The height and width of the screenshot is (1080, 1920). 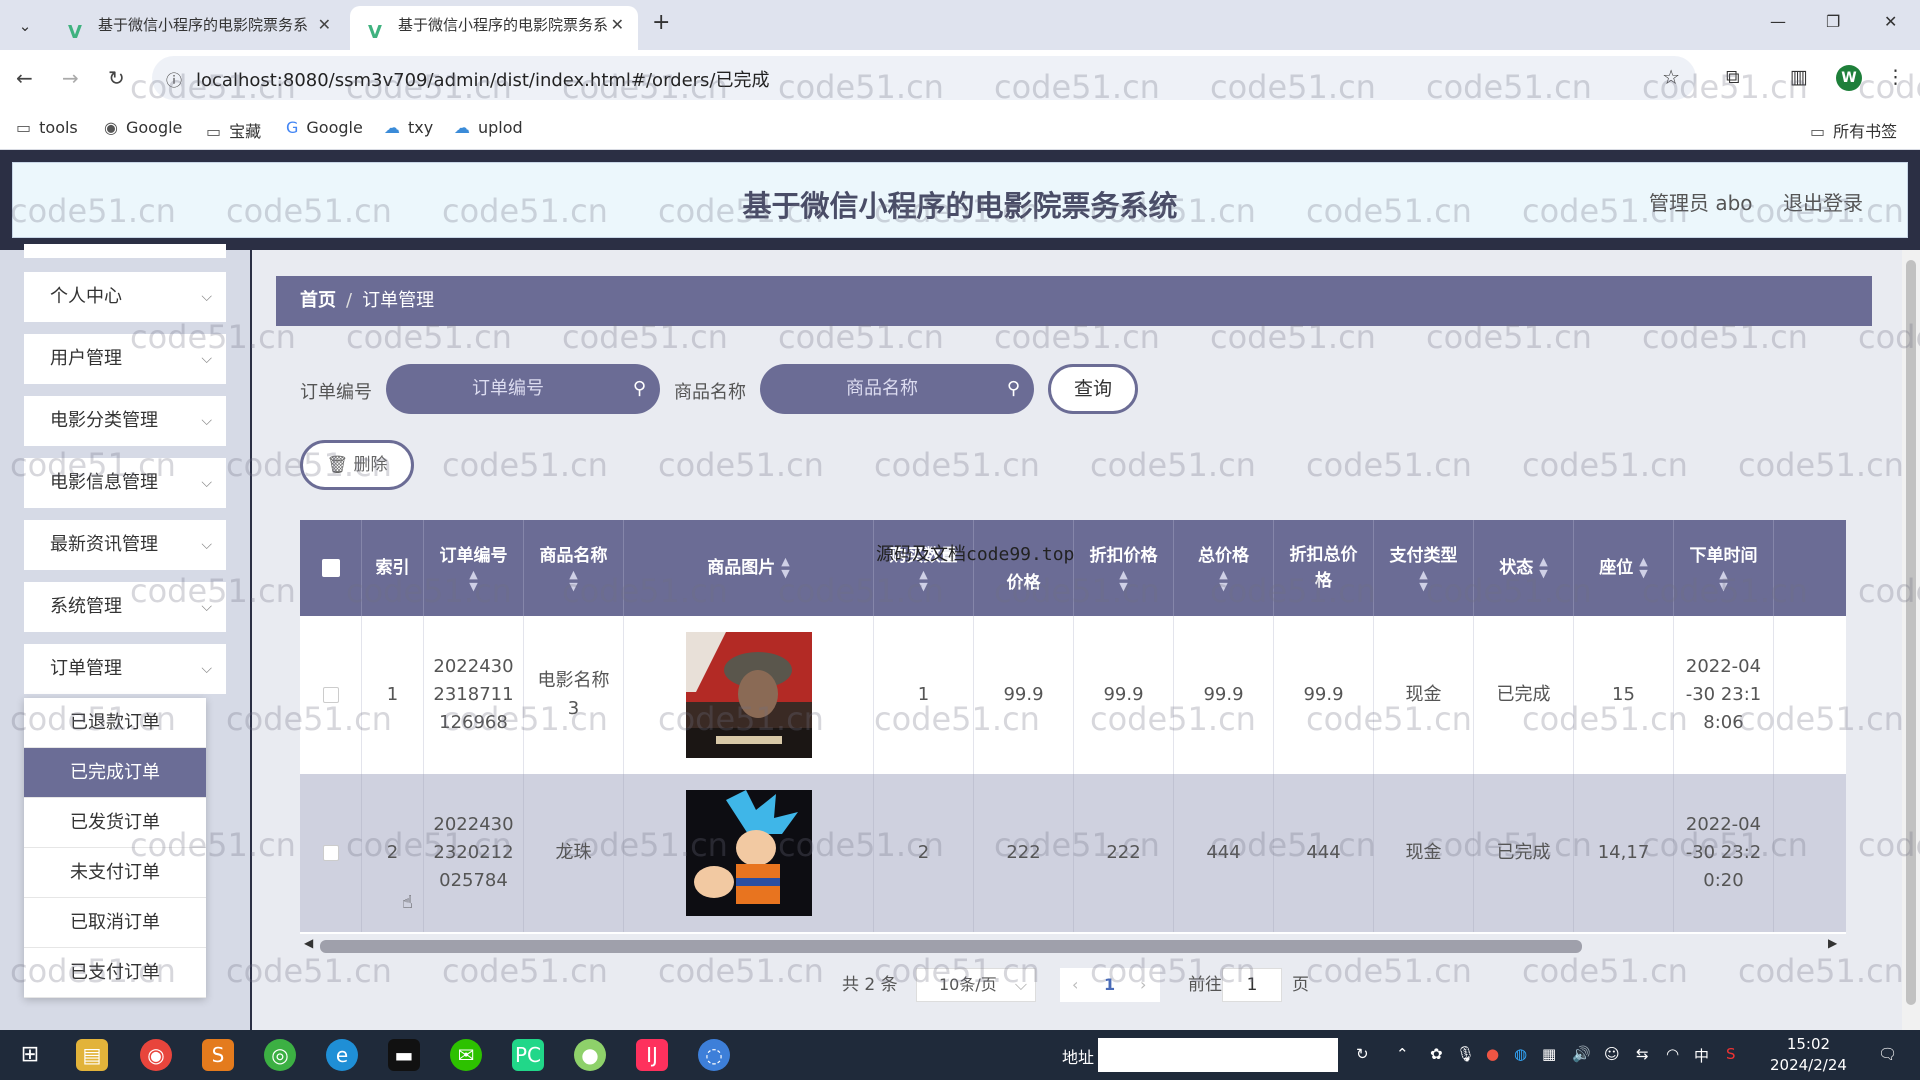 I want to click on new-tab-button: +, so click(x=661, y=22).